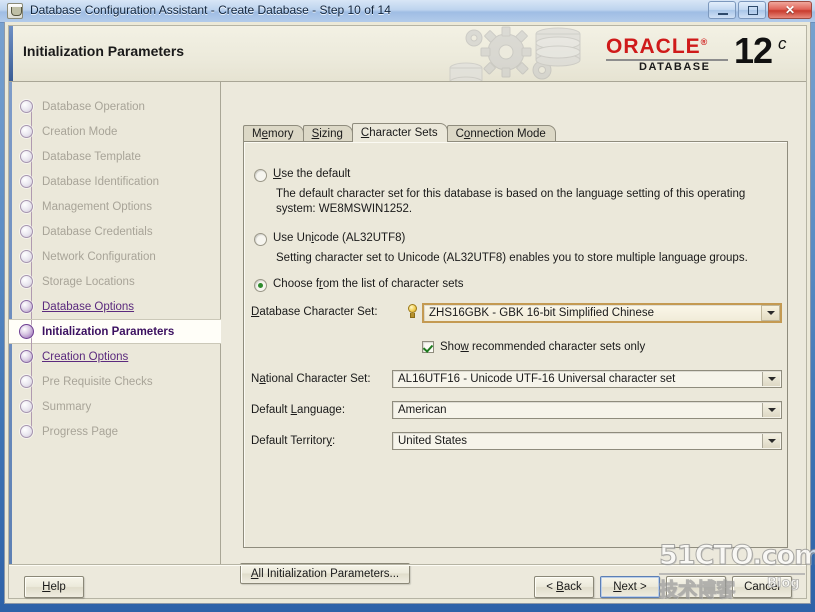 This screenshot has width=815, height=612. Describe the element at coordinates (515, 53) in the screenshot. I see `gears-database-graphic` at that location.